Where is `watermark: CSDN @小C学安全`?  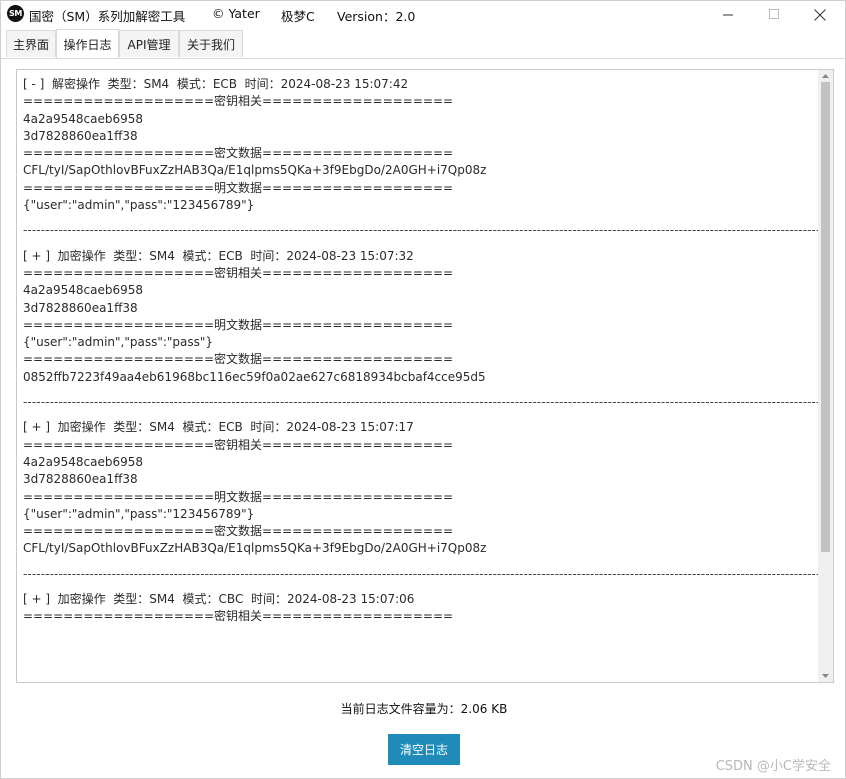 watermark: CSDN @小C学安全 is located at coordinates (773, 766).